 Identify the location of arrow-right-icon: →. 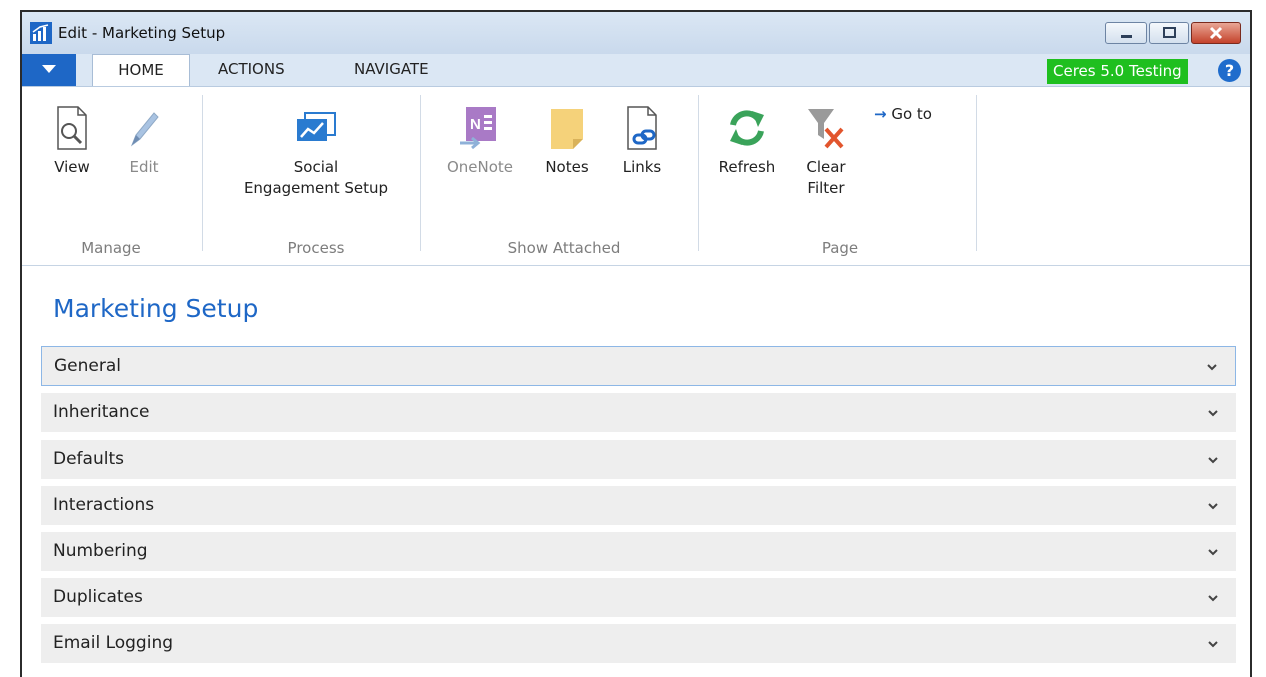
(880, 114).